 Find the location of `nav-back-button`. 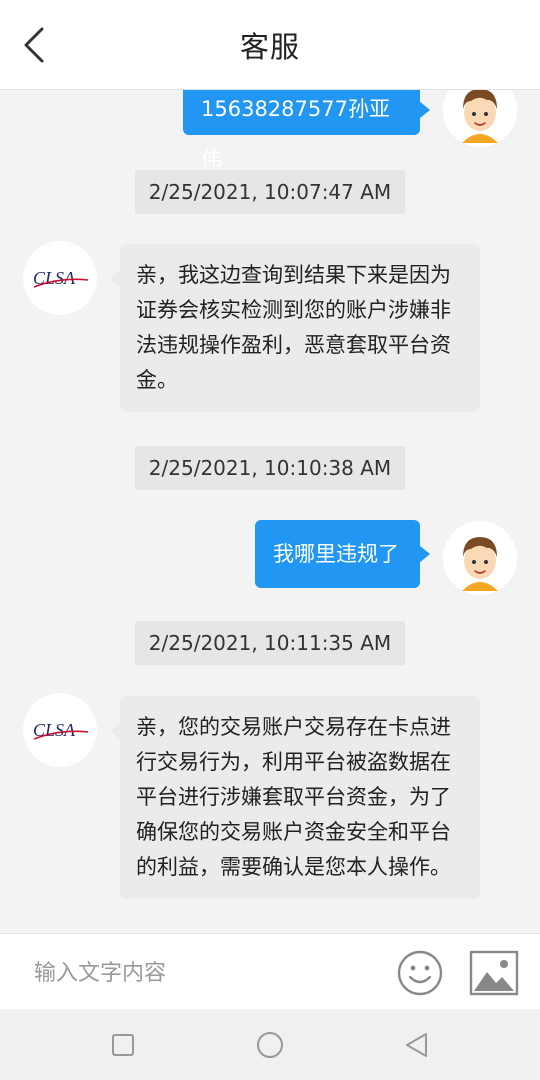

nav-back-button is located at coordinates (417, 1045).